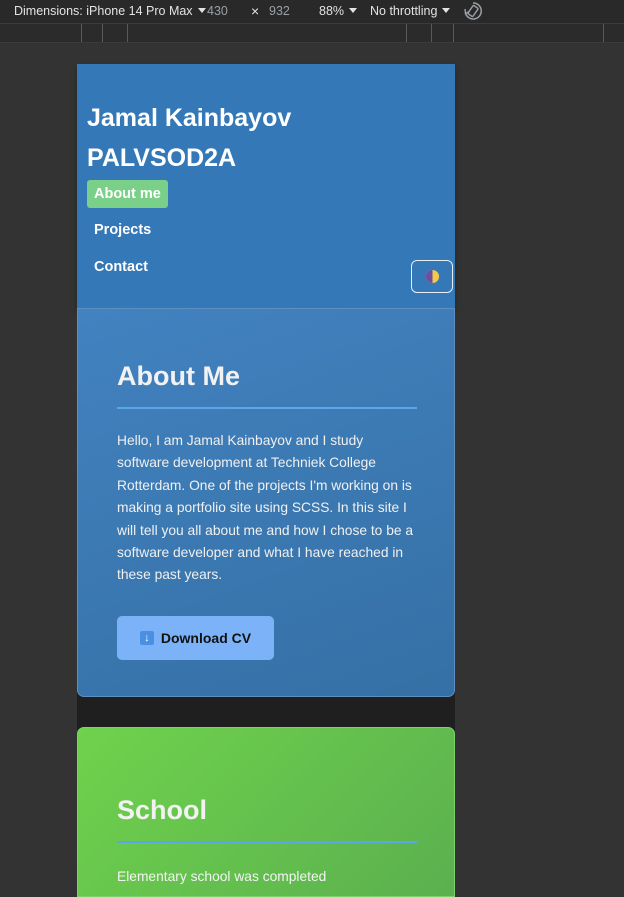 The height and width of the screenshot is (897, 624). Describe the element at coordinates (178, 376) in the screenshot. I see `about-title: About Me` at that location.